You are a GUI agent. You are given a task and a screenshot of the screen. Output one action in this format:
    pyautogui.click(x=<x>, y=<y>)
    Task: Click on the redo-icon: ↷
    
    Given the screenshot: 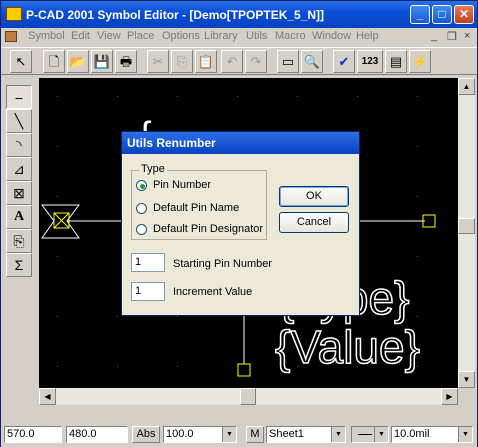 What is the action you would take?
    pyautogui.click(x=256, y=61)
    